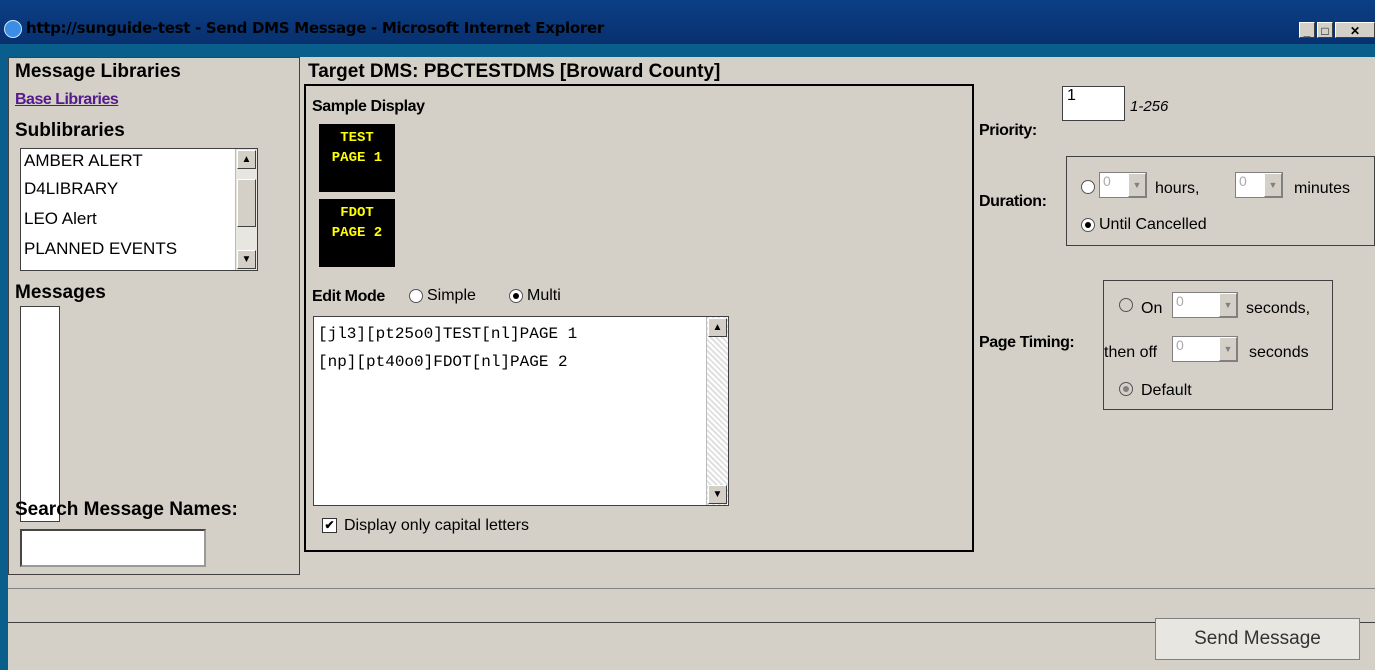 This screenshot has height=670, width=1375. Describe the element at coordinates (448, 334) in the screenshot. I see `editor-line: [jl3][pt25o0]TEST[nl]PAGE 1` at that location.